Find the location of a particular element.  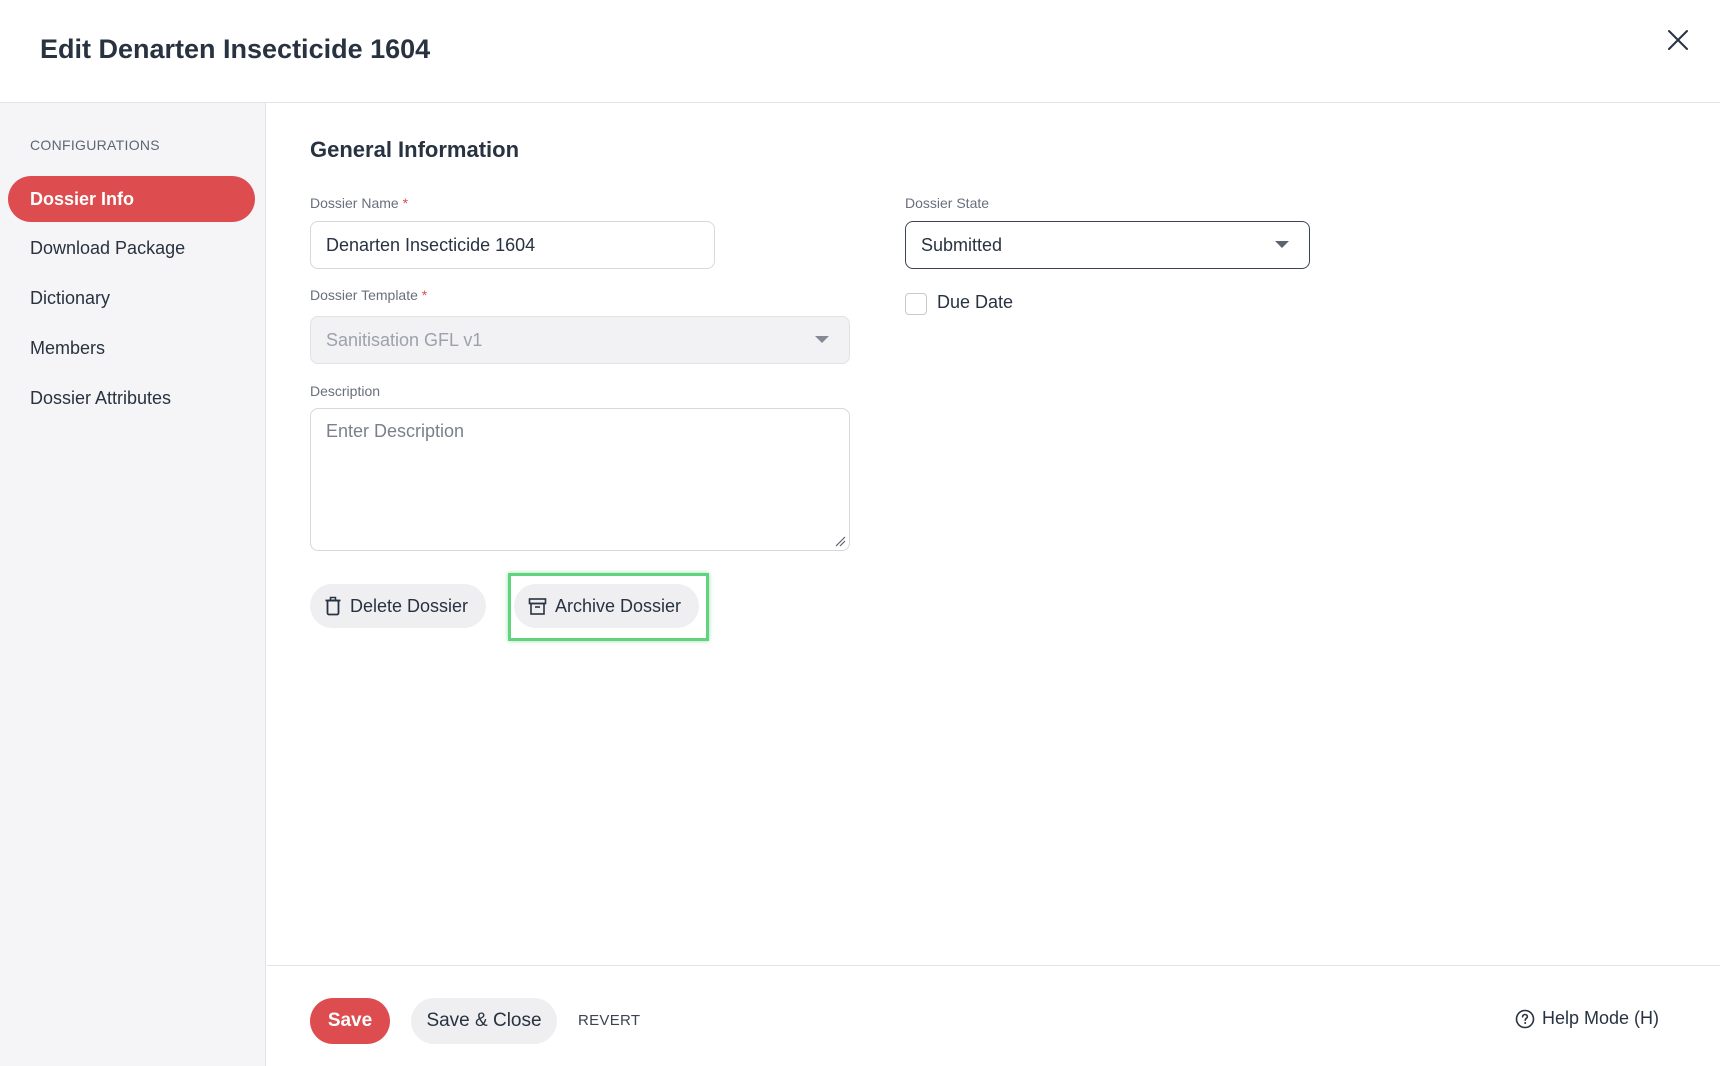

sidebar-item-dictionary: Dictionary is located at coordinates (131, 298).